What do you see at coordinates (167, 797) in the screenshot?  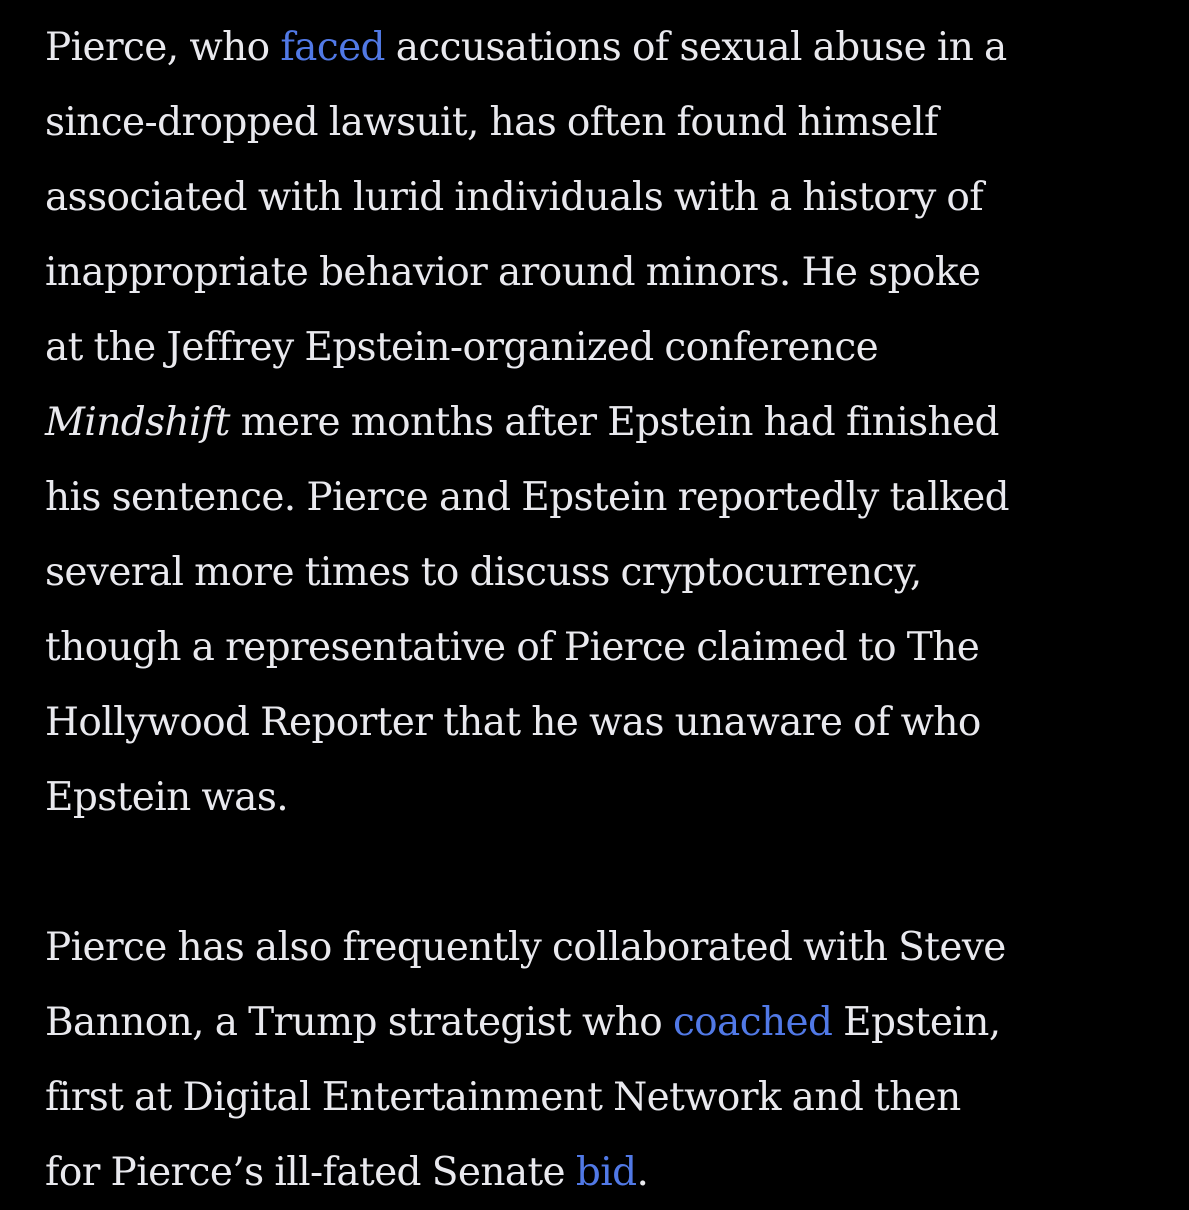 I see `text-line: Epstein was.` at bounding box center [167, 797].